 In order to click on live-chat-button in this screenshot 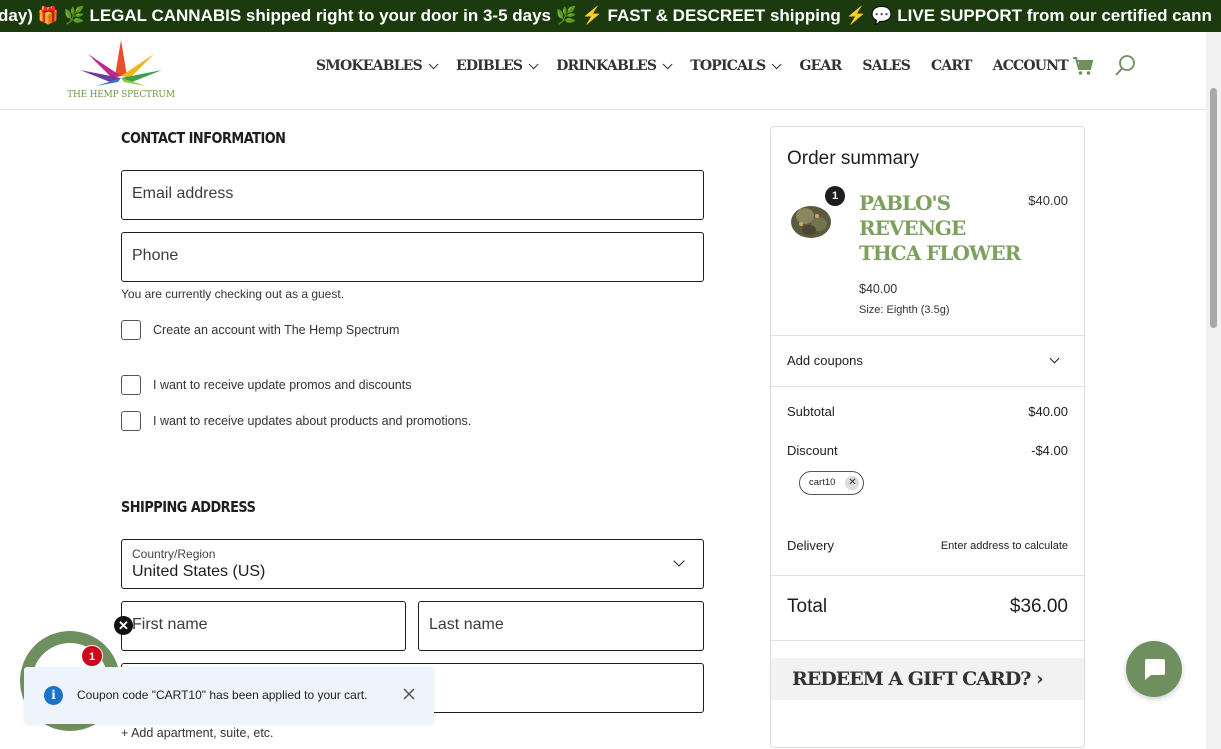, I will do `click(1154, 669)`.